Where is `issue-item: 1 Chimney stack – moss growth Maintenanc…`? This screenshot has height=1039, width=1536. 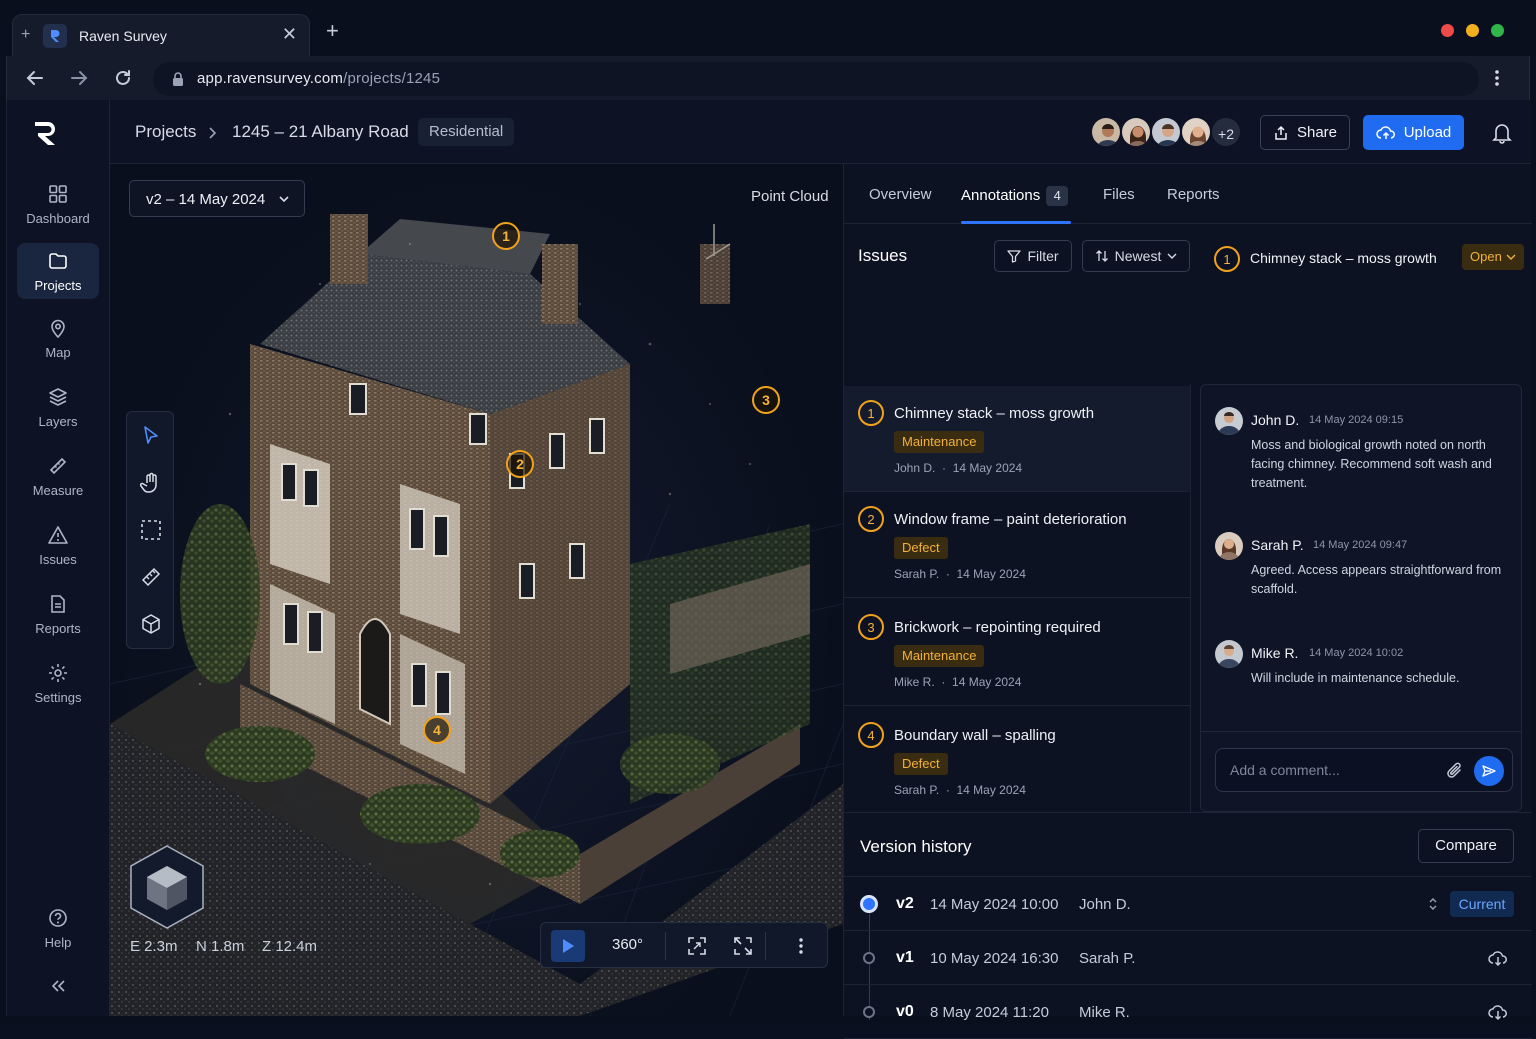
issue-item: 1 Chimney stack – moss growth Maintenanc… is located at coordinates (1017, 439).